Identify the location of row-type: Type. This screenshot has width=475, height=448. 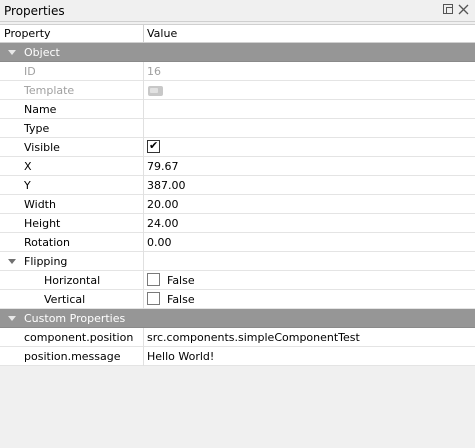
(237, 128).